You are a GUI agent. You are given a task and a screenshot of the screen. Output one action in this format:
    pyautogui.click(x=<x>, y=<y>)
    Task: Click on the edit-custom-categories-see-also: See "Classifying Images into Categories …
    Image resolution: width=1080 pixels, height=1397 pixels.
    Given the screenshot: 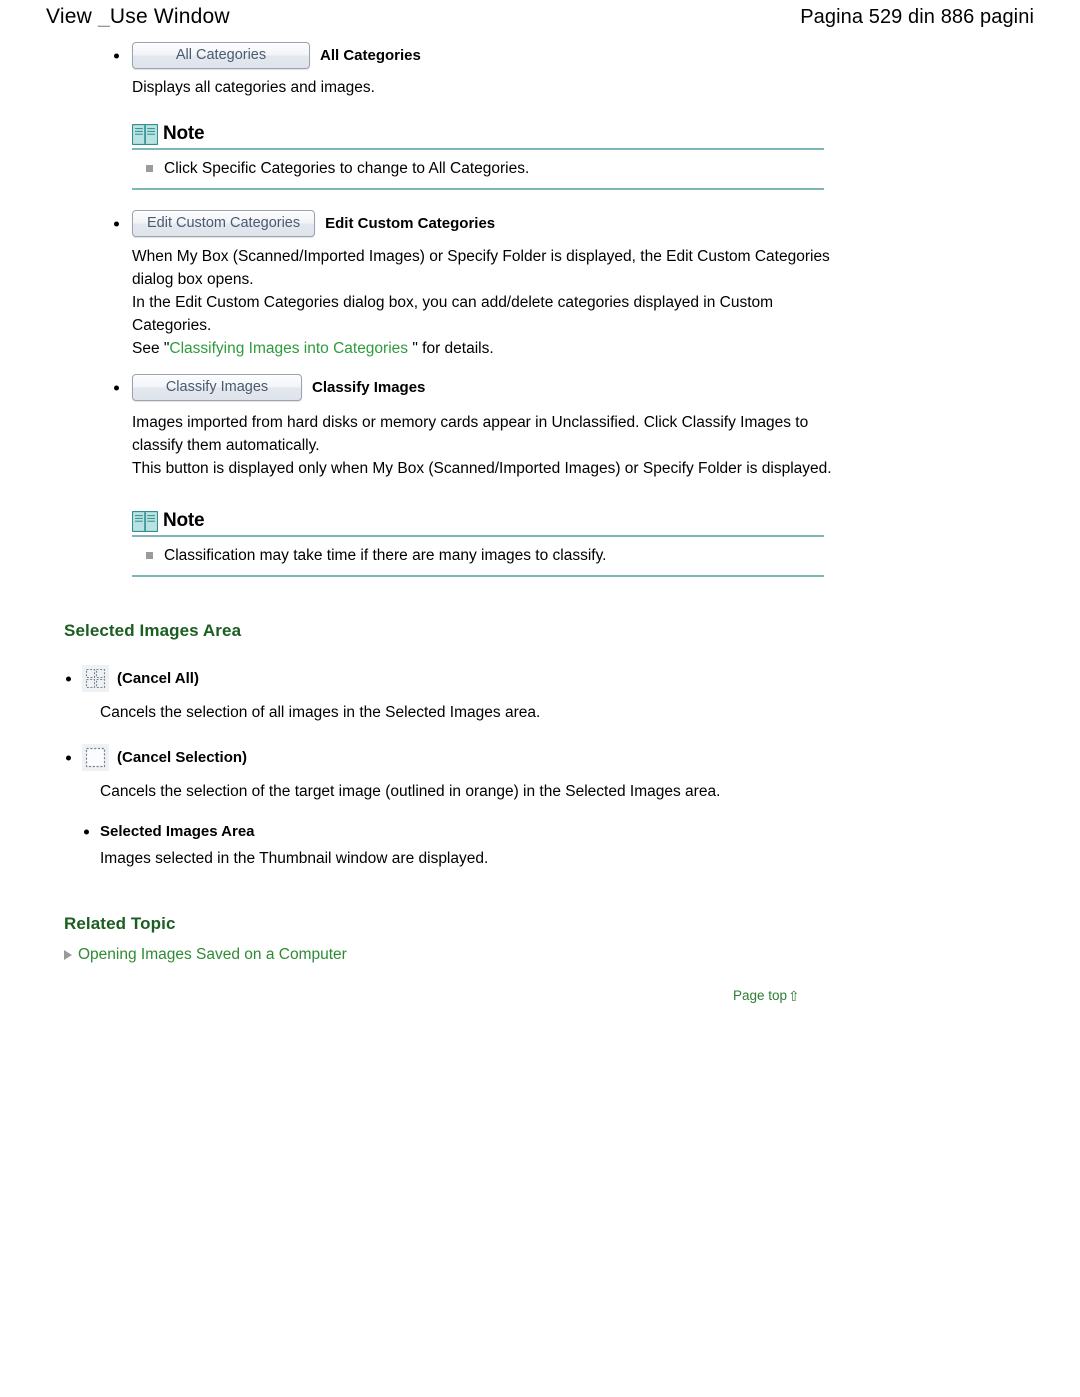 What is the action you would take?
    pyautogui.click(x=482, y=348)
    